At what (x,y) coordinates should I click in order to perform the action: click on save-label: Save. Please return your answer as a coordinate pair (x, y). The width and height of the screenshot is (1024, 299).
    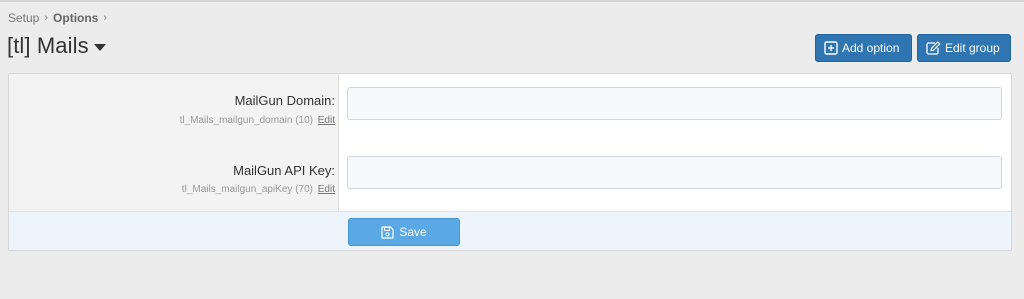
    Looking at the image, I should click on (413, 232).